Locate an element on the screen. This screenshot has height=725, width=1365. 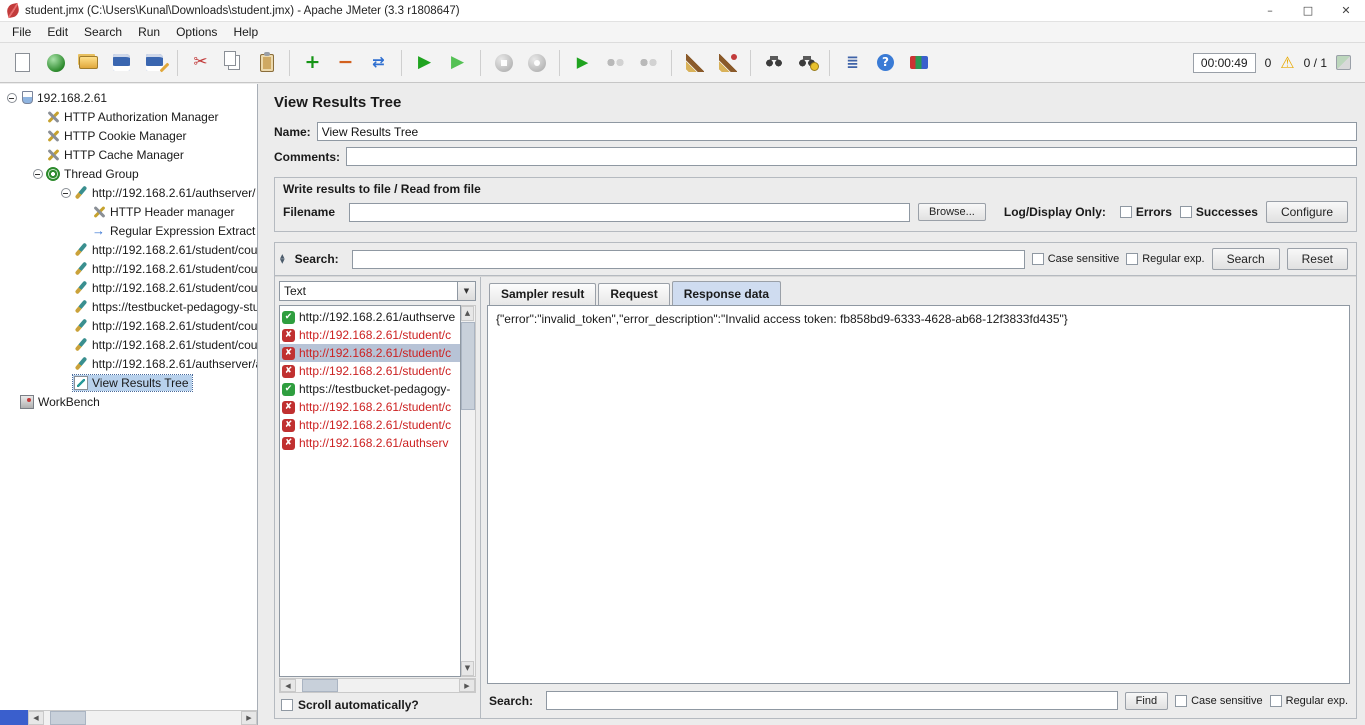
search-button: Search is located at coordinates (1245, 259).